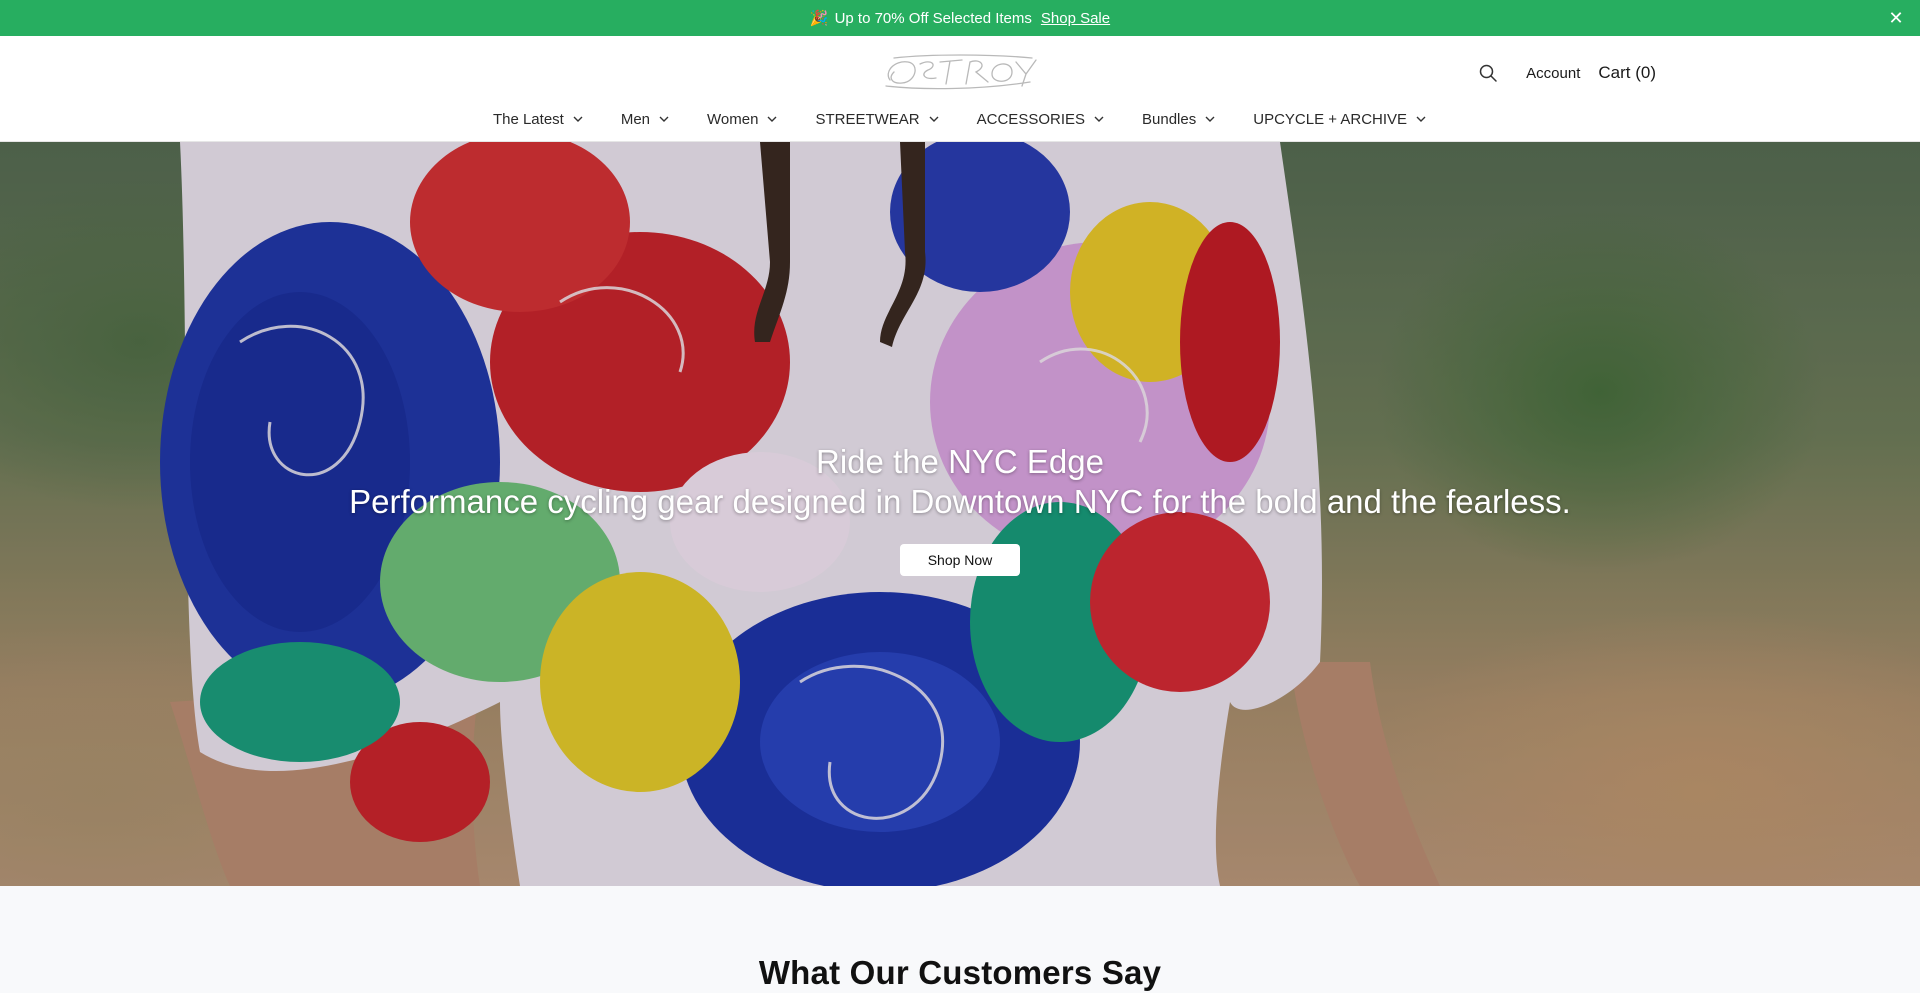 This screenshot has width=1920, height=993. What do you see at coordinates (933, 18) in the screenshot?
I see `announcement-text: Up to 70% Off Selected Items` at bounding box center [933, 18].